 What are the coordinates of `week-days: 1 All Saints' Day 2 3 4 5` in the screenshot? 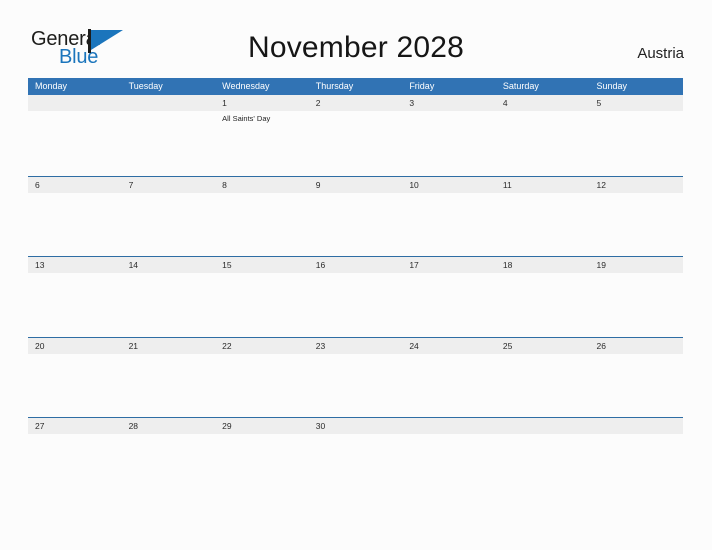 It's located at (355, 135).